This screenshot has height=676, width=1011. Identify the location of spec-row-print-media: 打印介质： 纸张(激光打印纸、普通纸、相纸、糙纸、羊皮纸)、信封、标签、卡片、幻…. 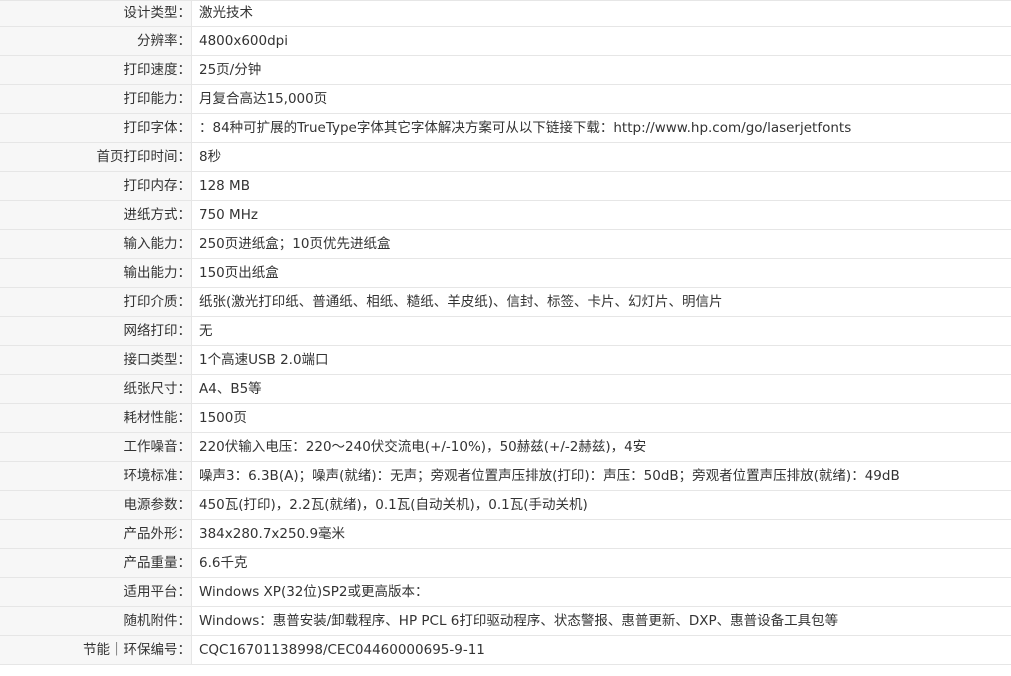
(505, 302).